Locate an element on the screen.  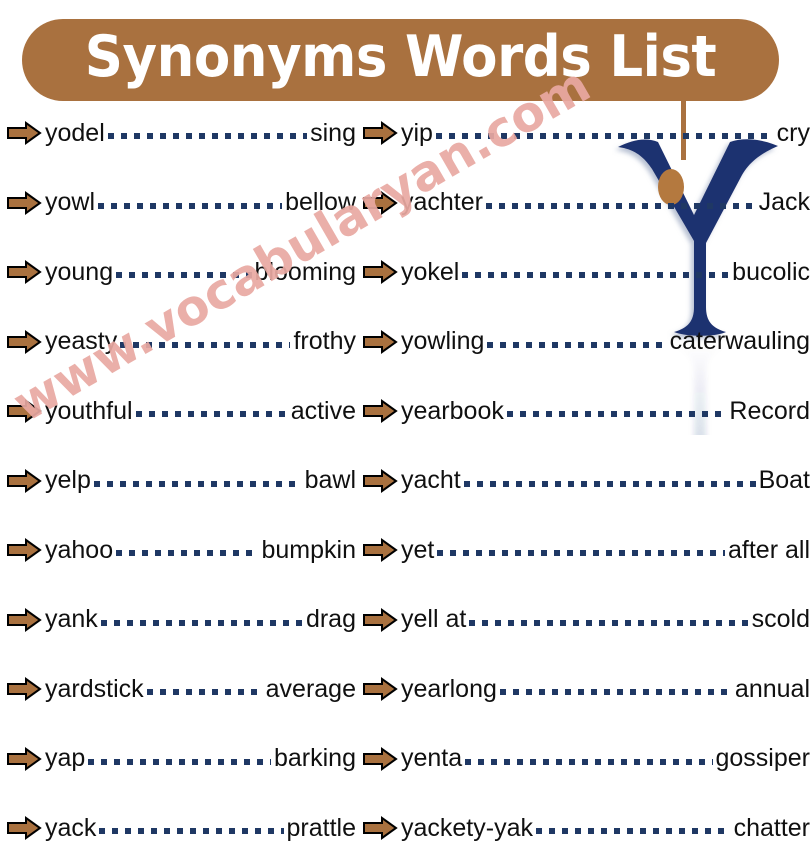
synonym-entry: youthful active is located at coordinates (181, 411).